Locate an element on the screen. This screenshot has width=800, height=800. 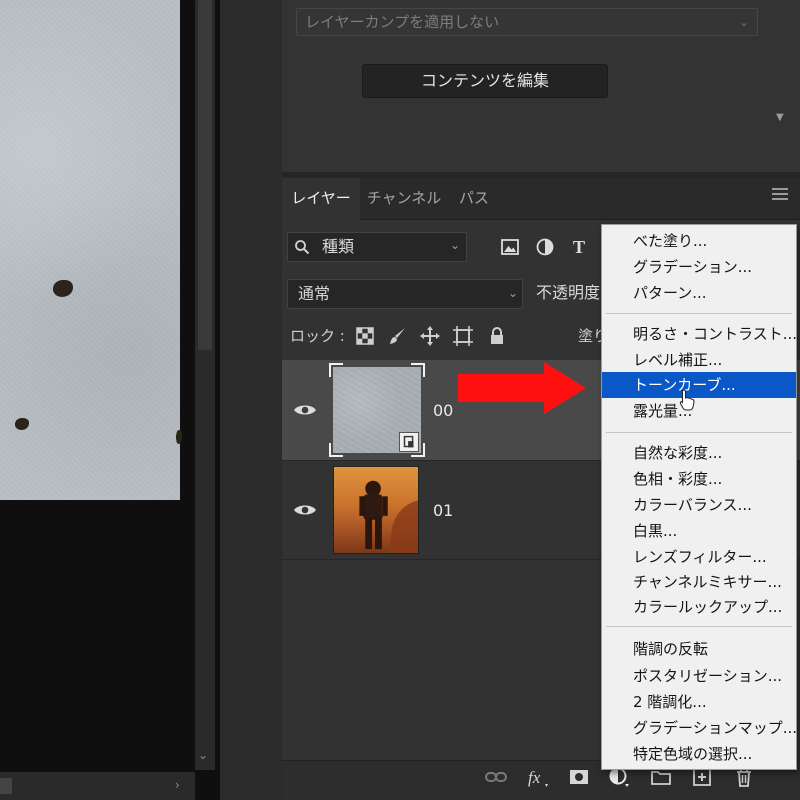
blend-mode-value: 通常 is located at coordinates (314, 293).